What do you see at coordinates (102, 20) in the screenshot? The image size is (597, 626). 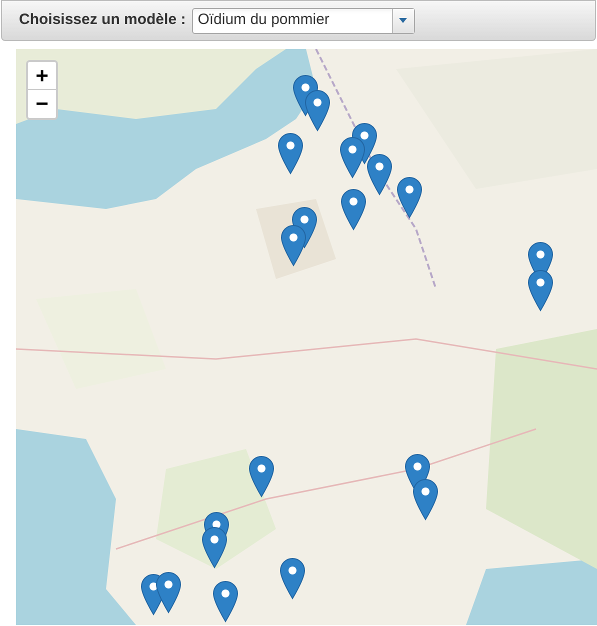 I see `model-label: Choisissez un modèle :` at bounding box center [102, 20].